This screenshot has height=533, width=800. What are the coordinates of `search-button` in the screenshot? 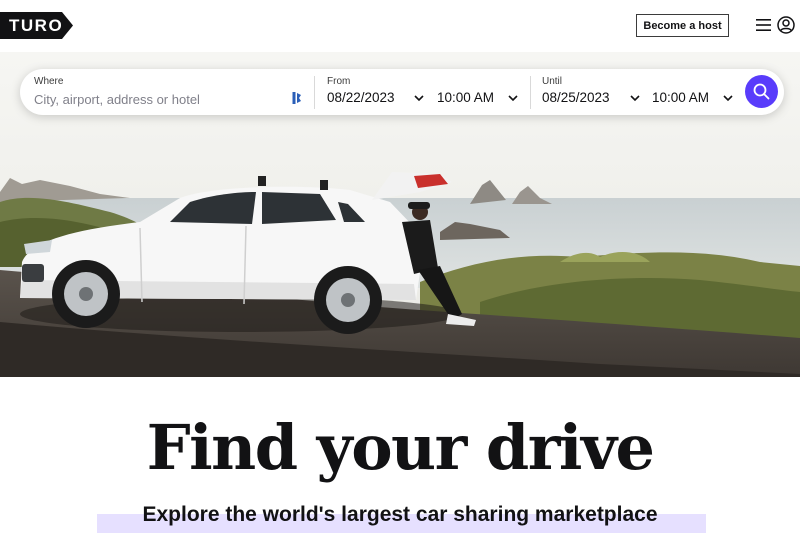 It's located at (761, 91).